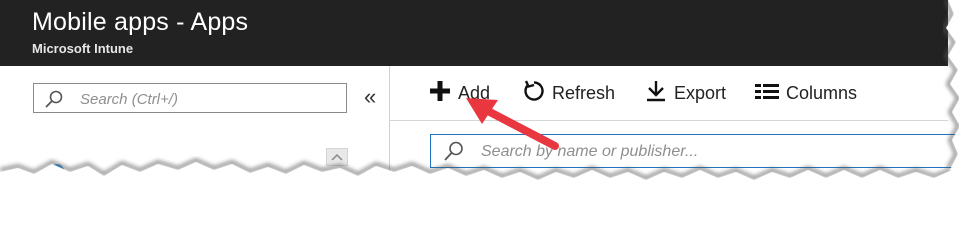 Image resolution: width=969 pixels, height=240 pixels. I want to click on plus-icon, so click(440, 93).